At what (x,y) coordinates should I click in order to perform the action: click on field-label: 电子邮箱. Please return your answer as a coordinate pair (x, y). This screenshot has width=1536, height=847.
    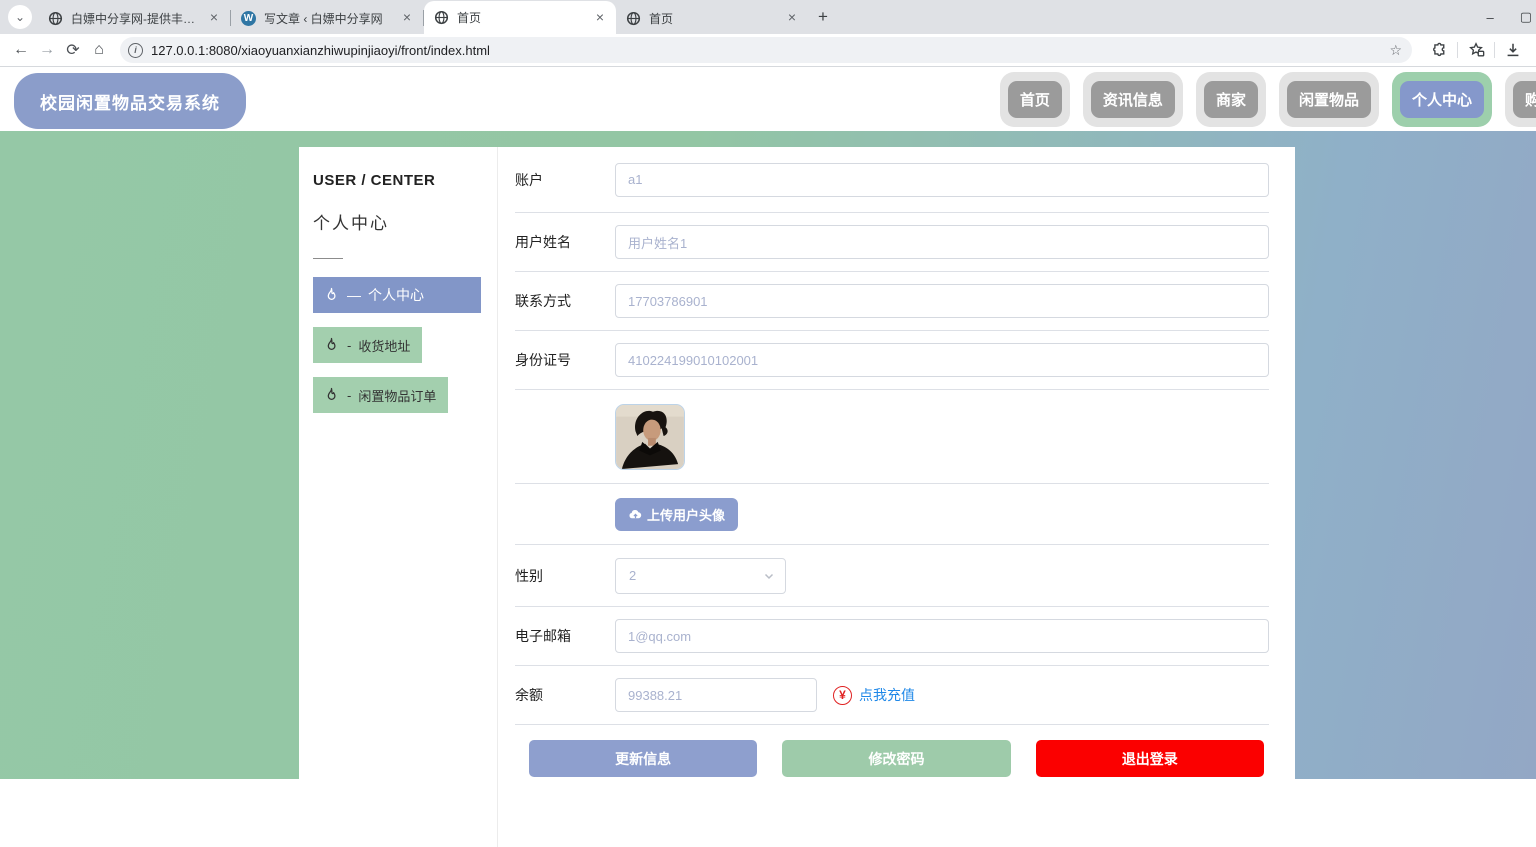
    Looking at the image, I should click on (543, 636).